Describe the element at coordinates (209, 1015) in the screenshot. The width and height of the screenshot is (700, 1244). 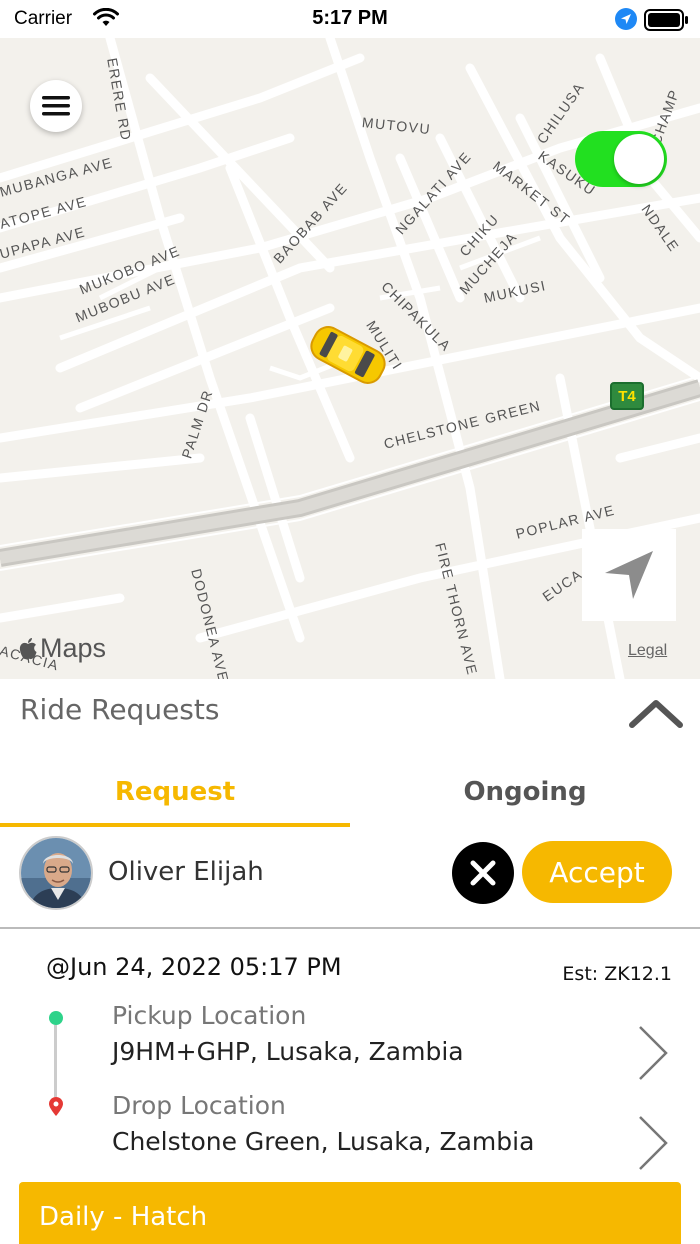
I see `pickup-label: Pickup Location` at that location.